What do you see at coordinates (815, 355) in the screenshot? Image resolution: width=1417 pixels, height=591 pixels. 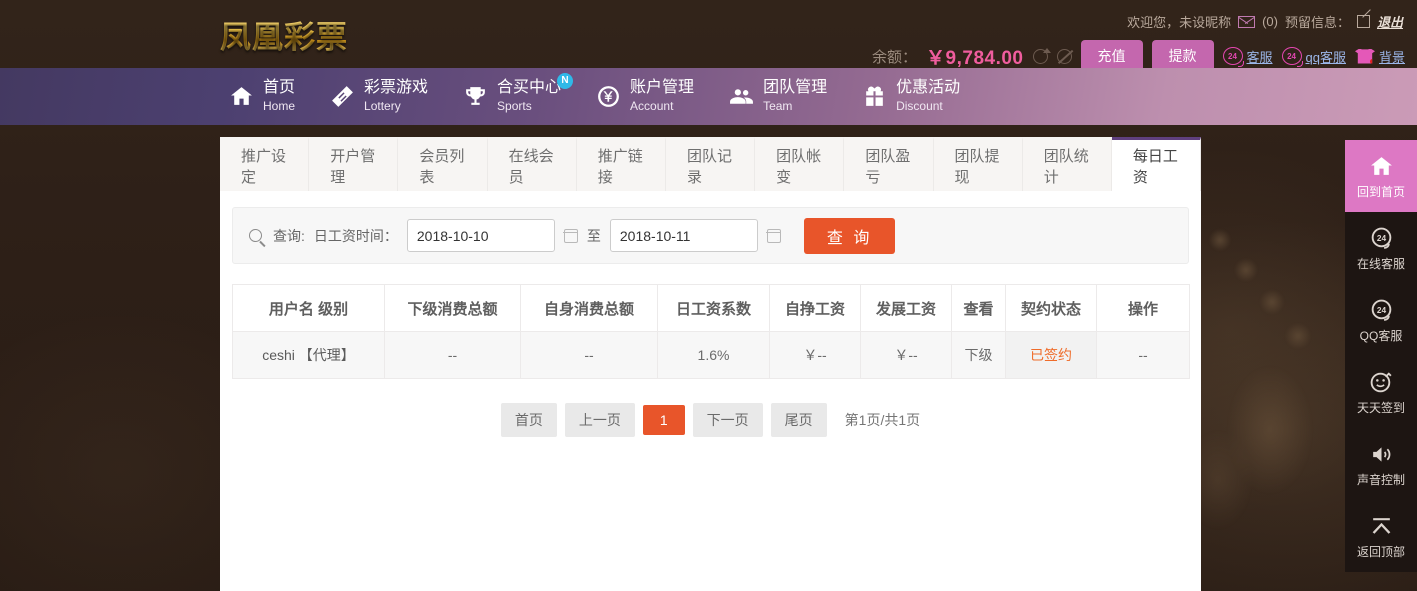 I see `cell-self-wage: ￥--` at bounding box center [815, 355].